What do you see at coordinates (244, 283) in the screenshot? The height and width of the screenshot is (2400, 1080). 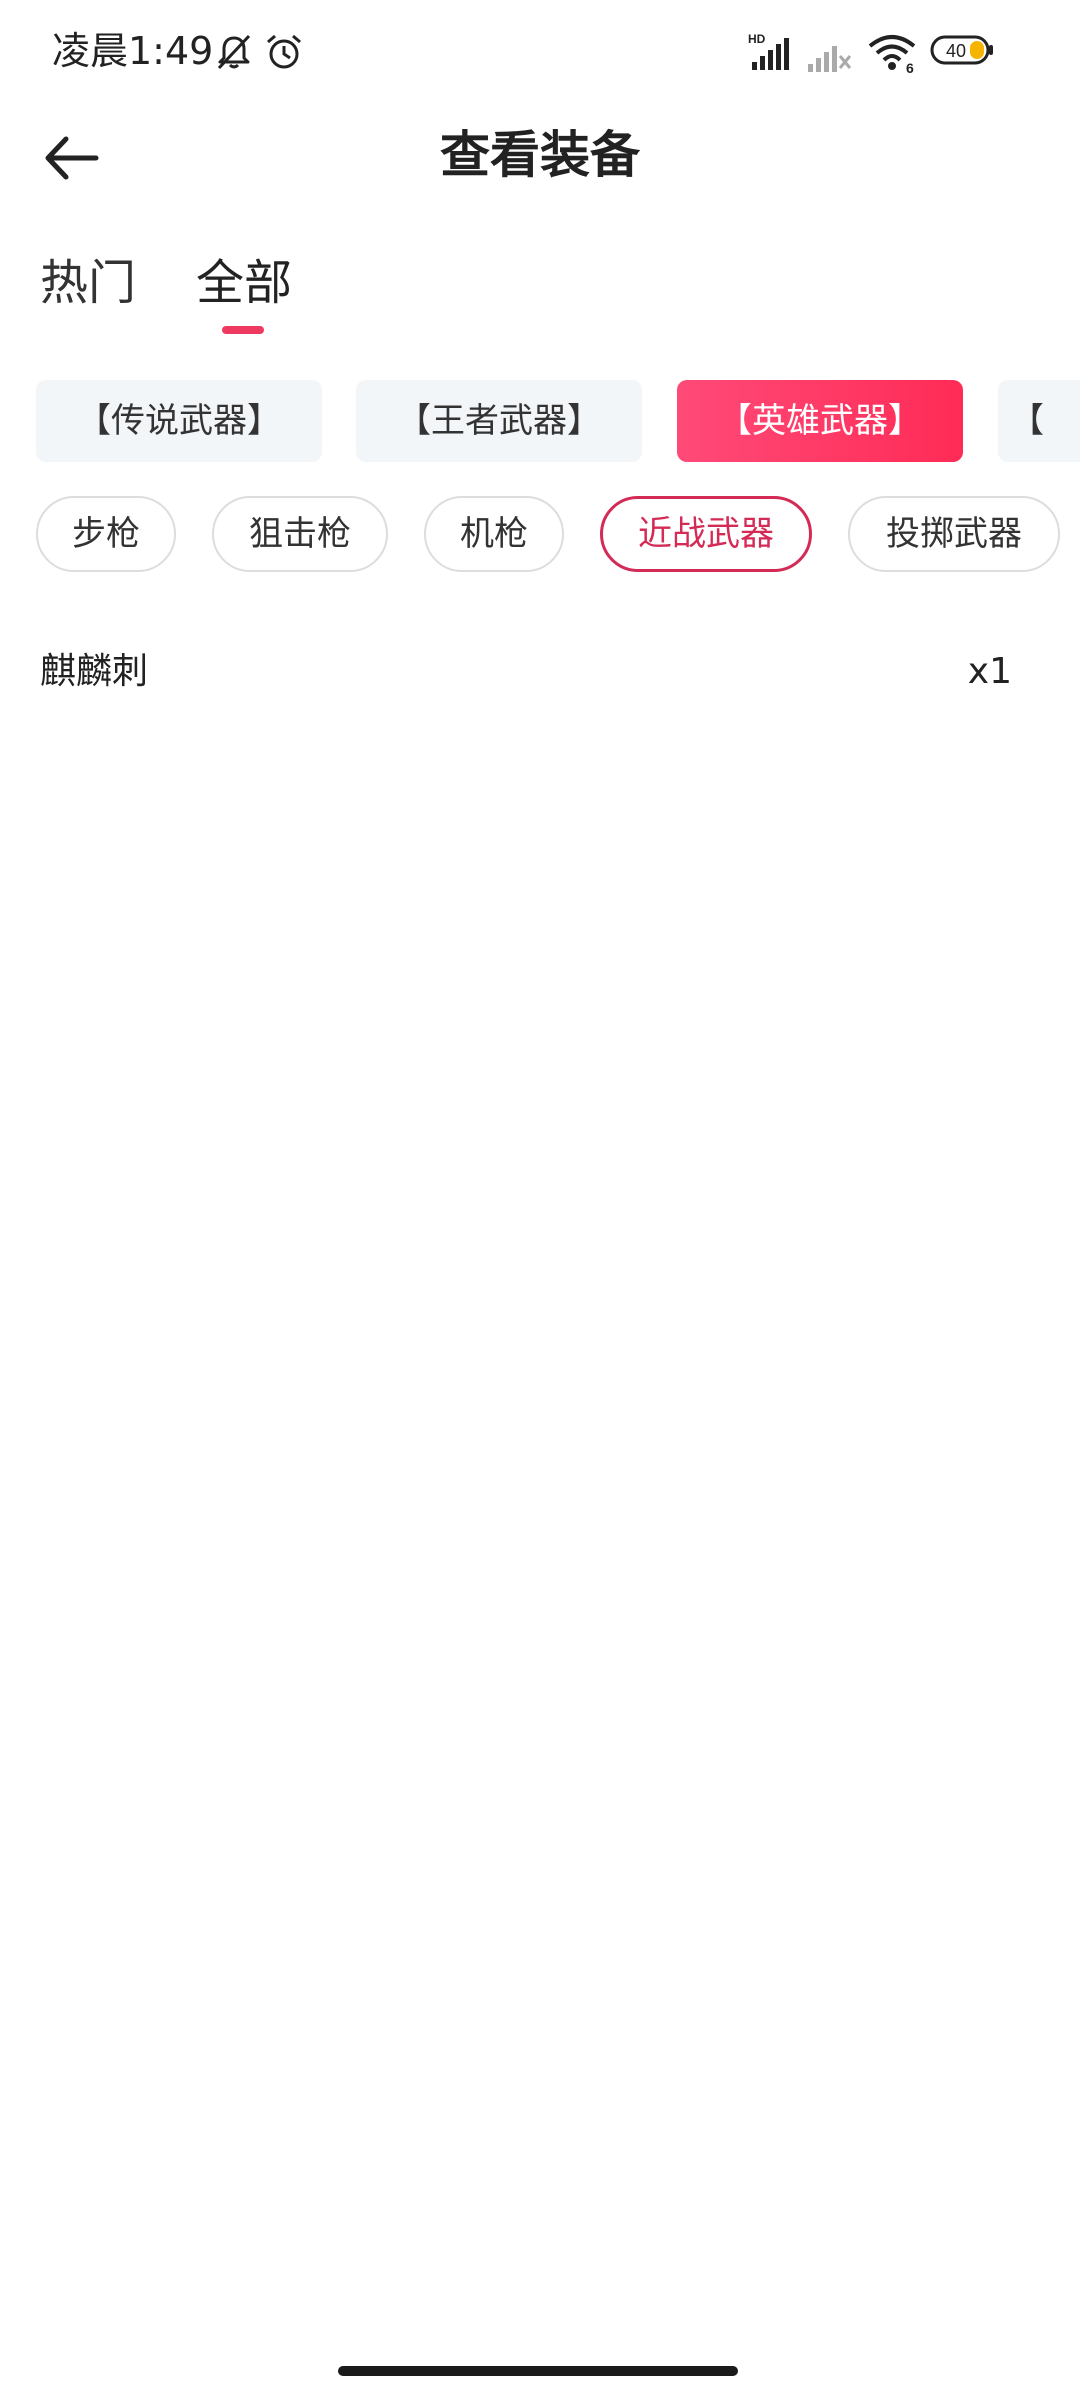 I see `tab-all: 全部` at bounding box center [244, 283].